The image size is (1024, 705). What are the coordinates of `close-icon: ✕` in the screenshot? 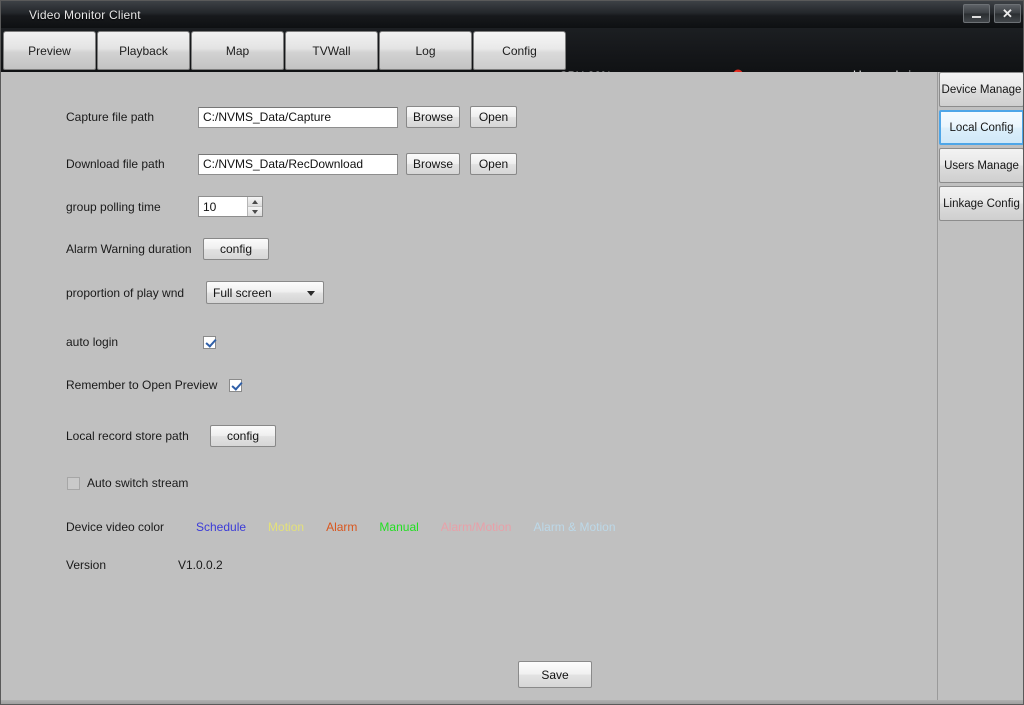 It's located at (1007, 13).